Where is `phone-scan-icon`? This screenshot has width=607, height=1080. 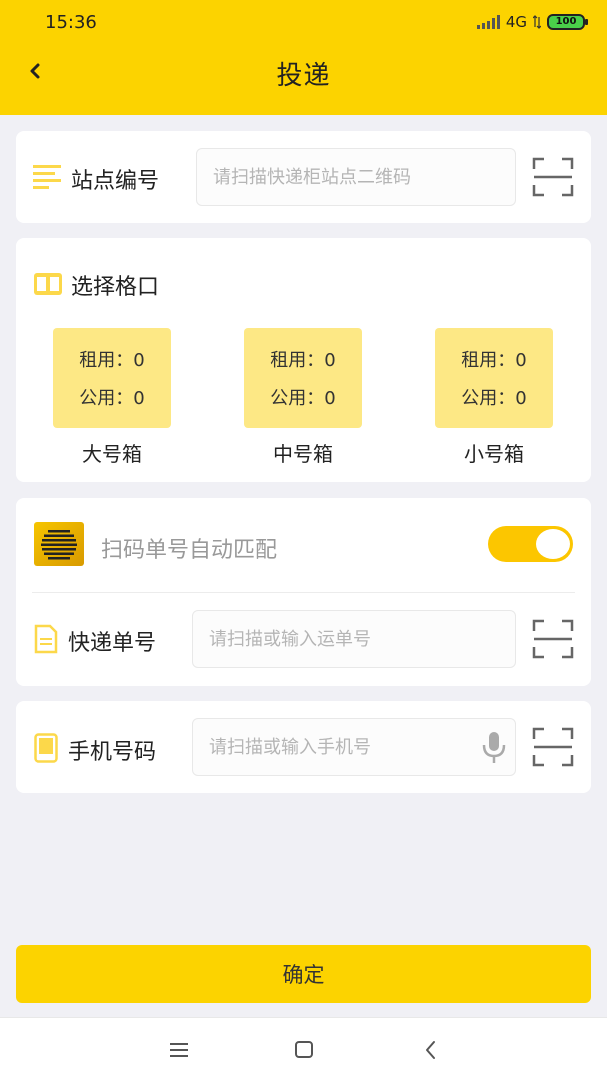
phone-scan-icon is located at coordinates (553, 747).